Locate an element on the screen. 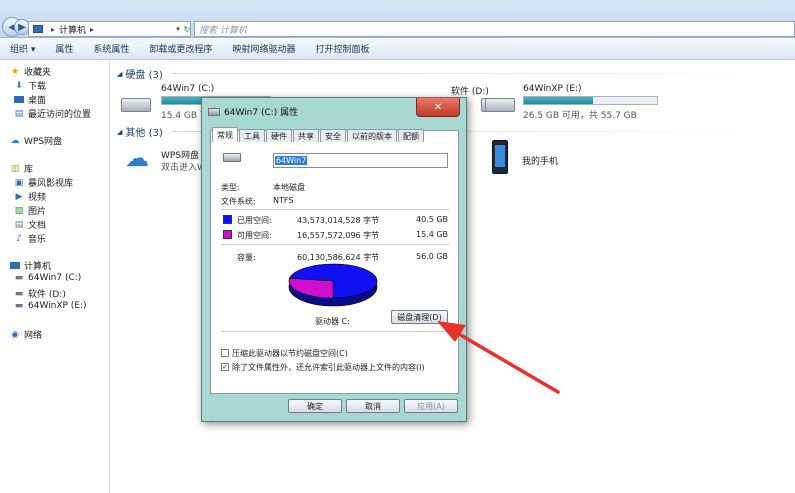 Image resolution: width=795 pixels, height=493 pixels. sidebar-item-videos: ▶ 视频 is located at coordinates (30, 197).